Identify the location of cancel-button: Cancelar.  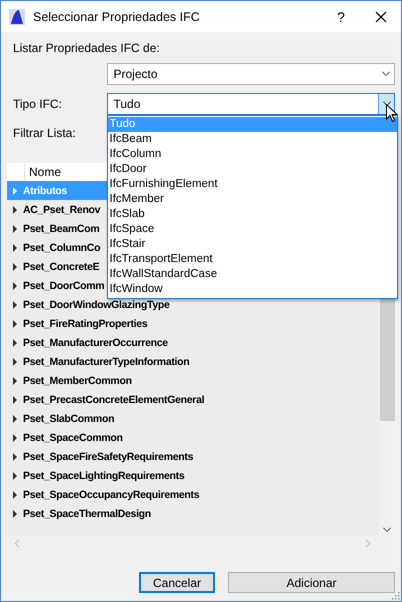
(177, 582).